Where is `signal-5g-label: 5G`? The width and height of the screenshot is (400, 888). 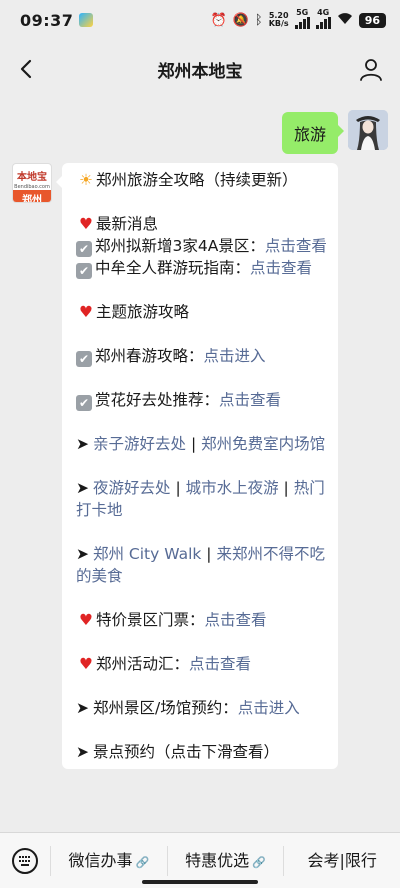 signal-5g-label: 5G is located at coordinates (302, 12).